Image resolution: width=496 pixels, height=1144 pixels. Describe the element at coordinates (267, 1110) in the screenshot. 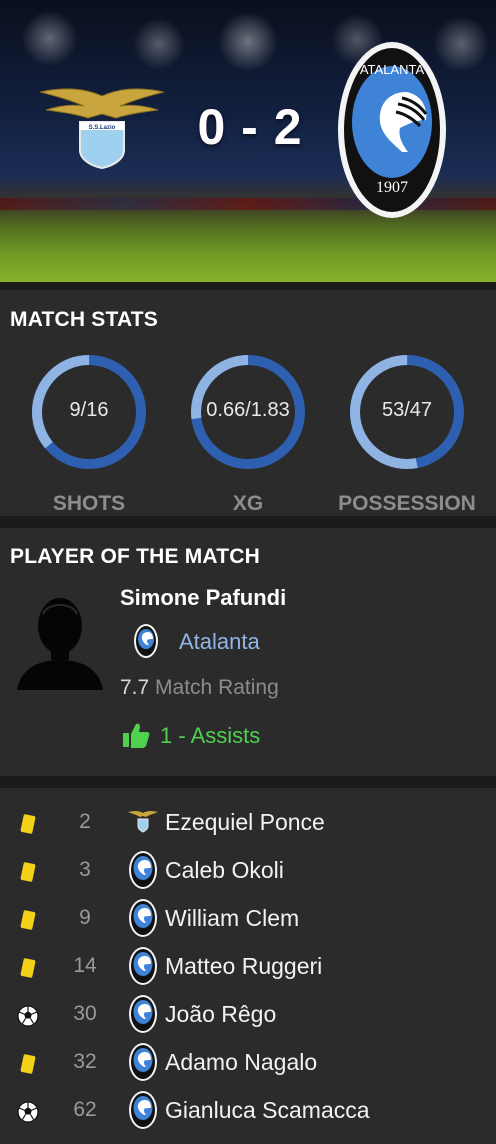

I see `event-player-name: Gianluca Scamacca` at that location.